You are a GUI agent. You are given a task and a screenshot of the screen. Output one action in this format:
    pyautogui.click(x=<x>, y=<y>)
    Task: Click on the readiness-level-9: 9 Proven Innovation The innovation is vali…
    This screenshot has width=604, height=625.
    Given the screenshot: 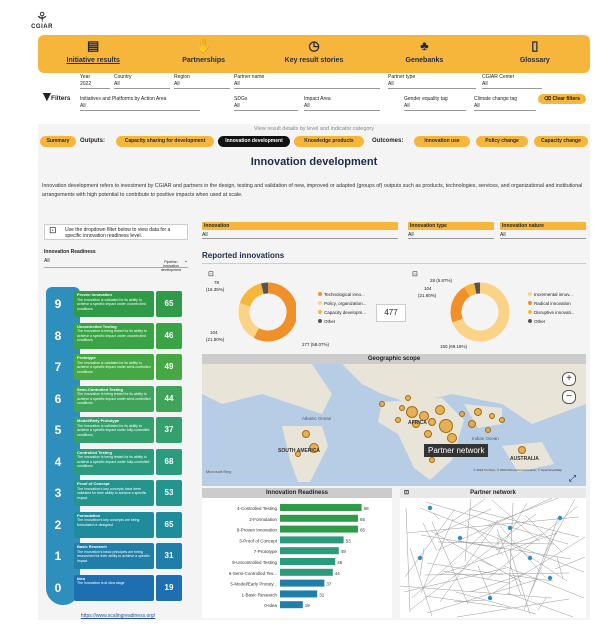 What is the action you would take?
    pyautogui.click(x=114, y=304)
    